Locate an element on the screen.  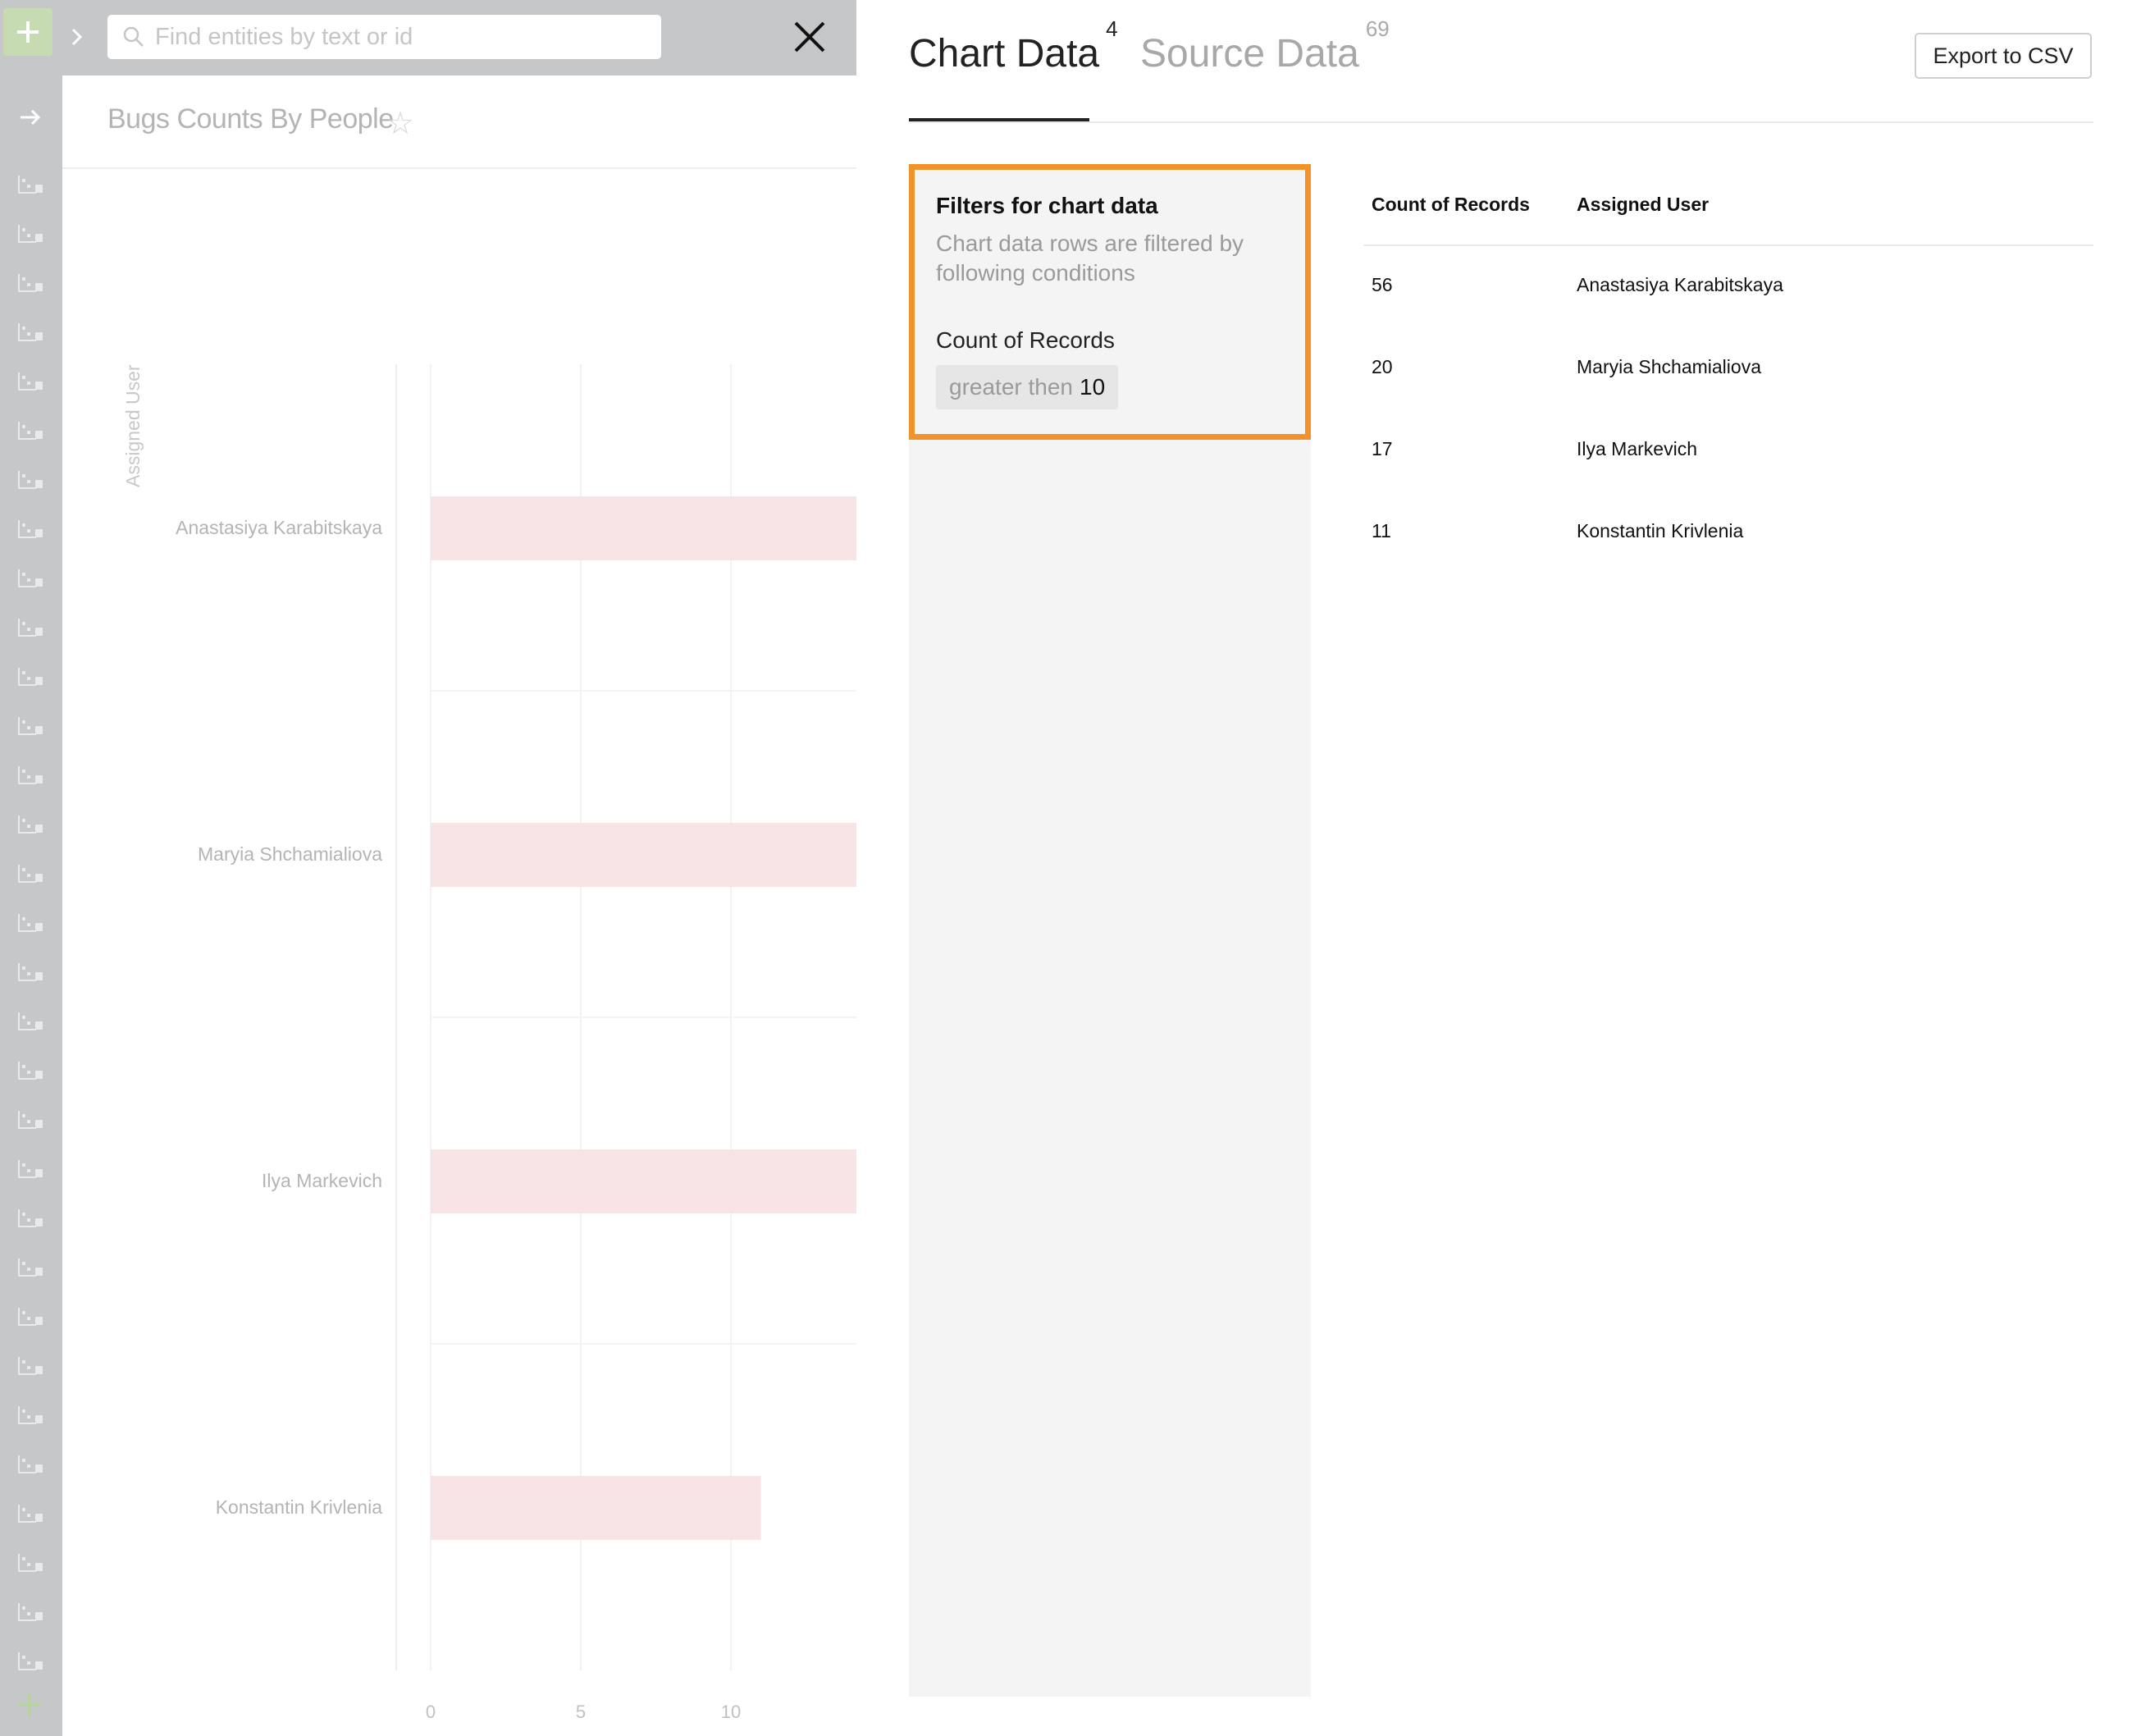
tab-count-badge: 4 is located at coordinates (1112, 28).